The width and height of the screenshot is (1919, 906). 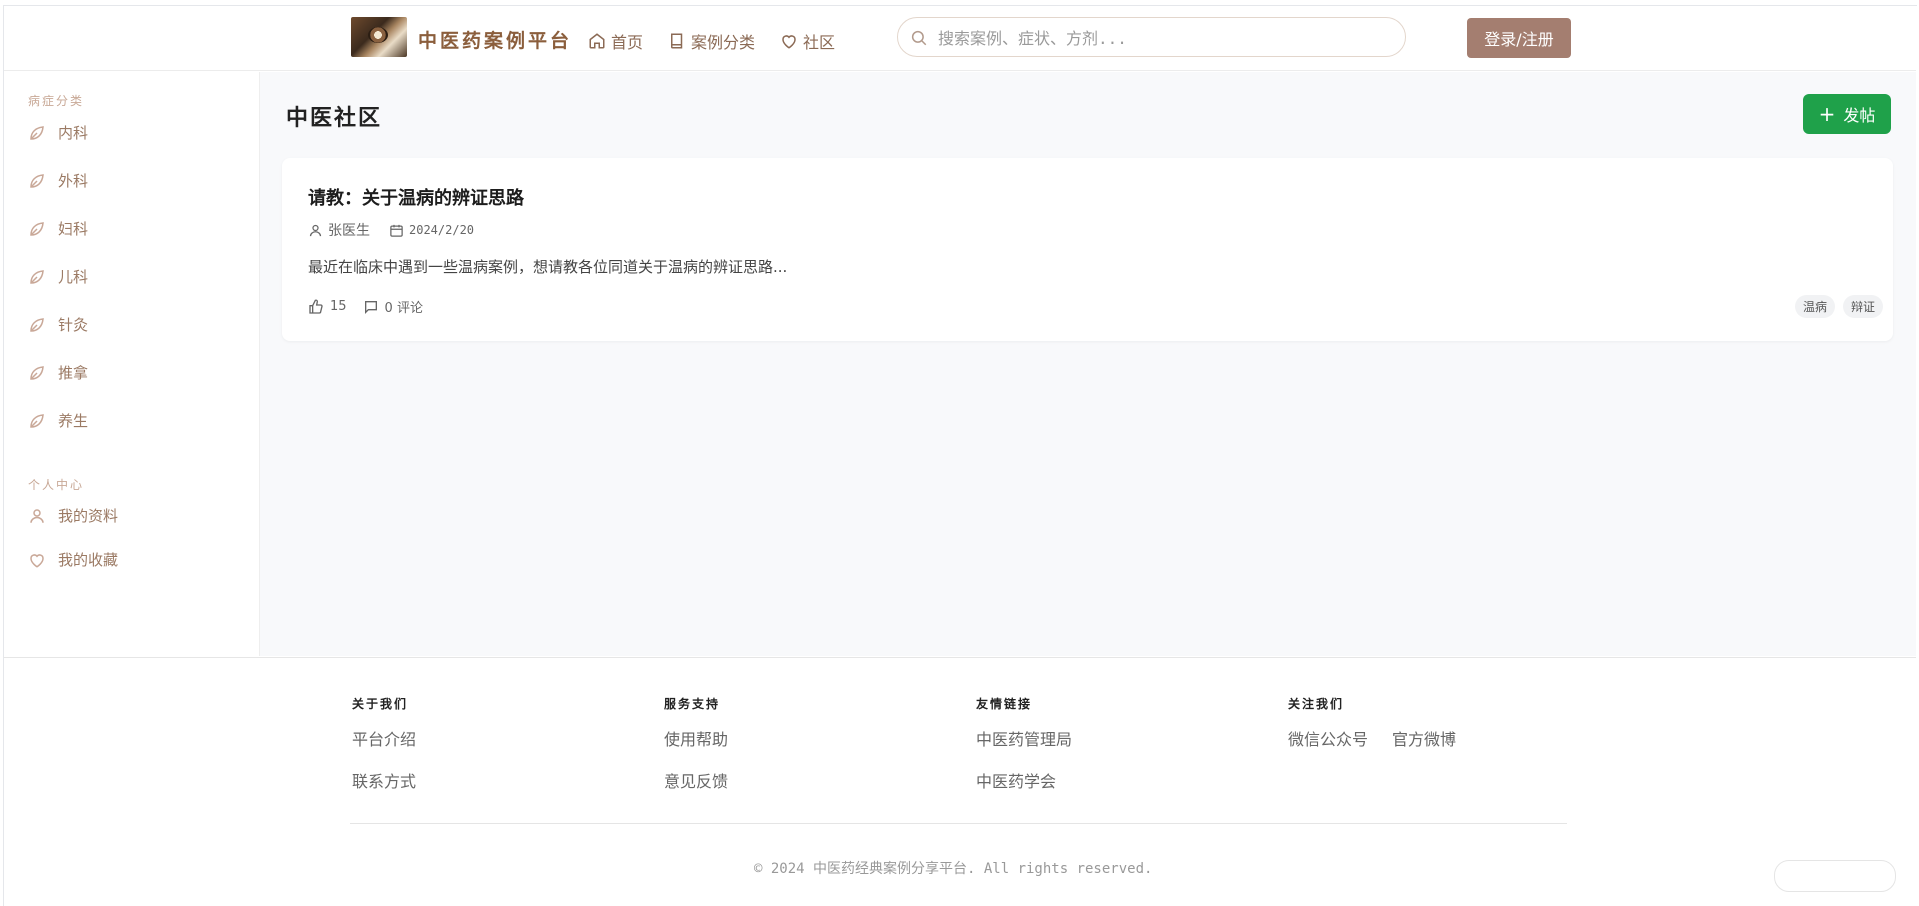 I want to click on tag: 辩证, so click(x=1862, y=306).